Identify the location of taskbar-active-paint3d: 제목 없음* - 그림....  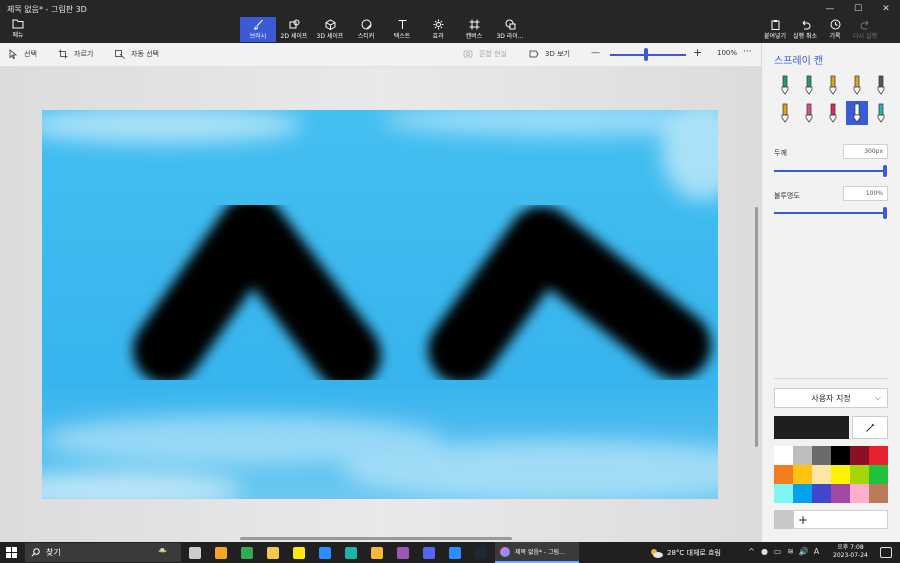
(537, 552).